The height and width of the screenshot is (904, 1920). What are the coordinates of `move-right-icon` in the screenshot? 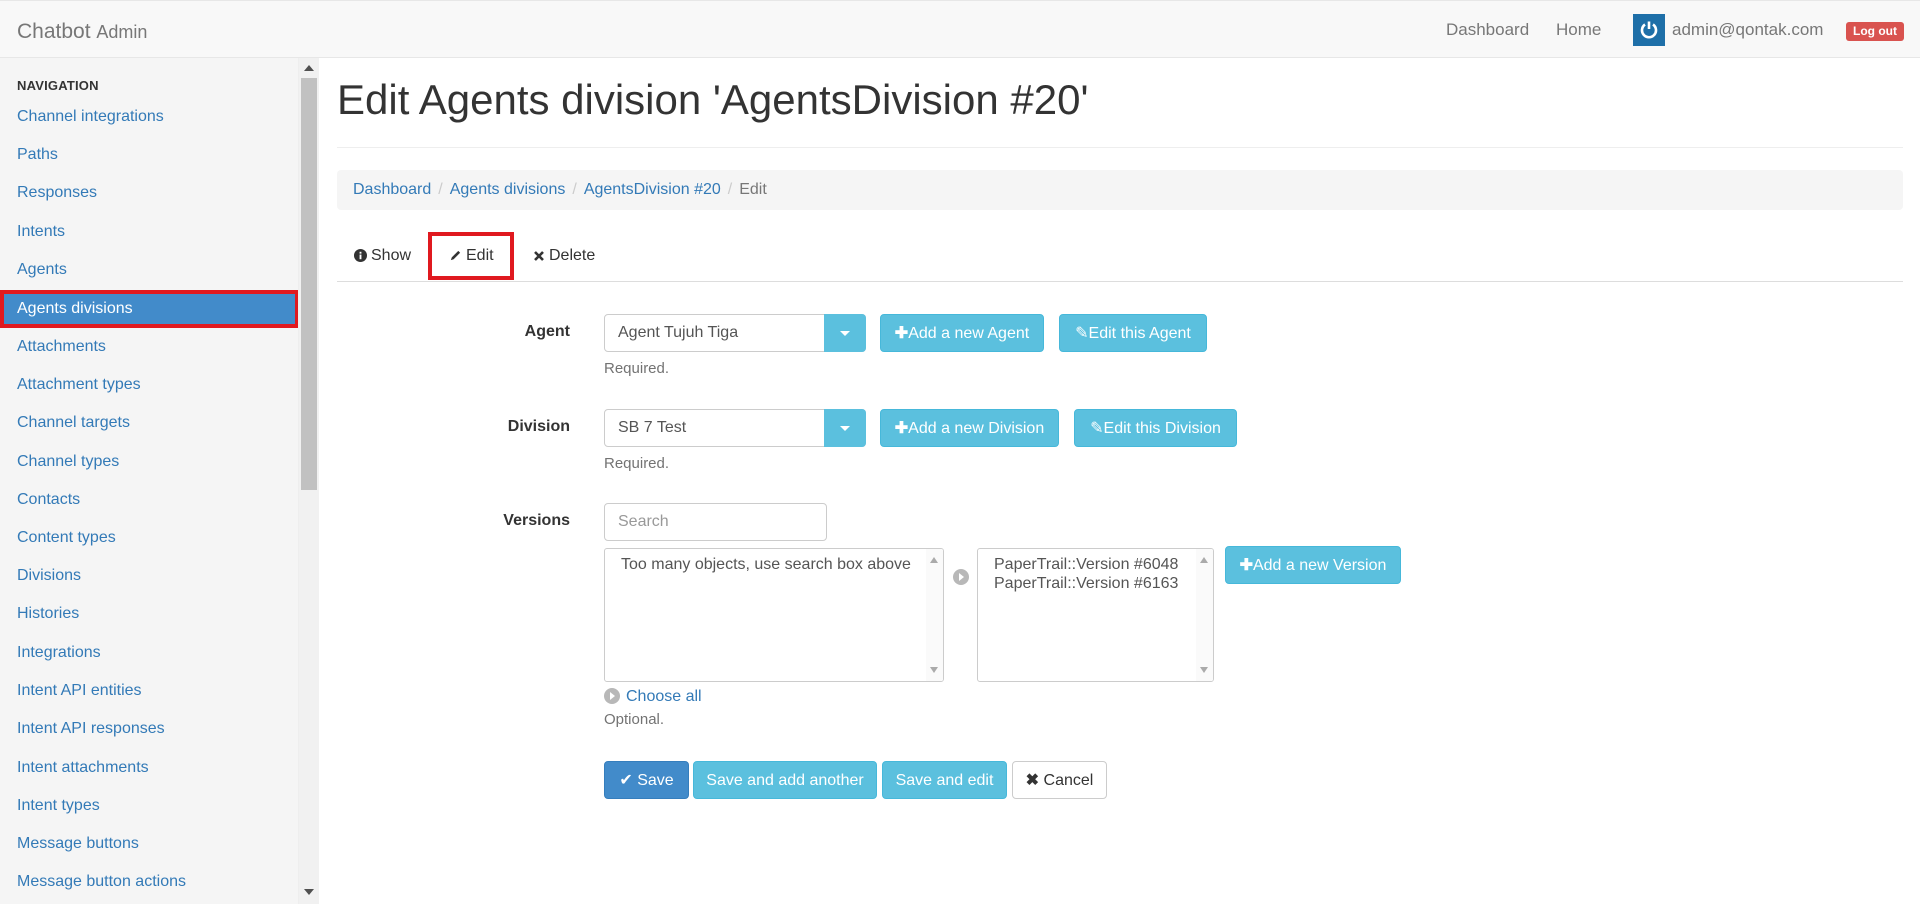 It's located at (961, 577).